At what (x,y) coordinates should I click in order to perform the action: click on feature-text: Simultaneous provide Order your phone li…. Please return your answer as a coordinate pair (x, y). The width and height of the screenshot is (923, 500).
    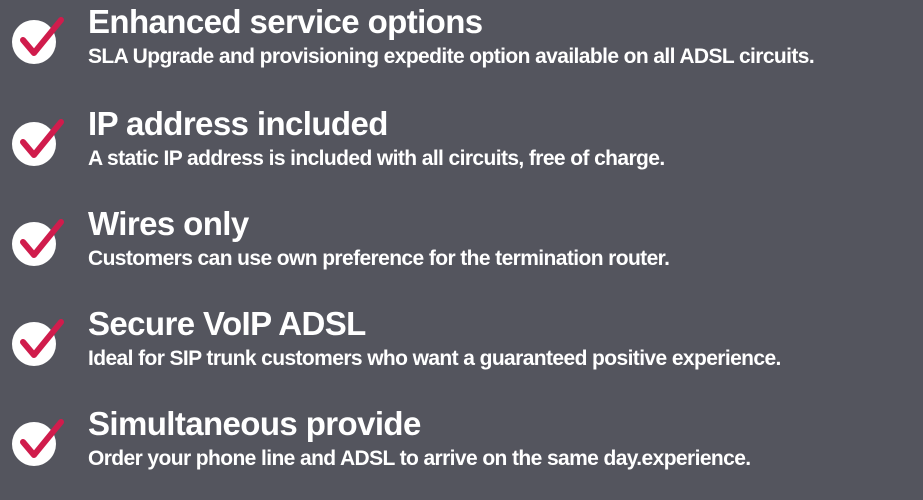
    Looking at the image, I should click on (419, 438).